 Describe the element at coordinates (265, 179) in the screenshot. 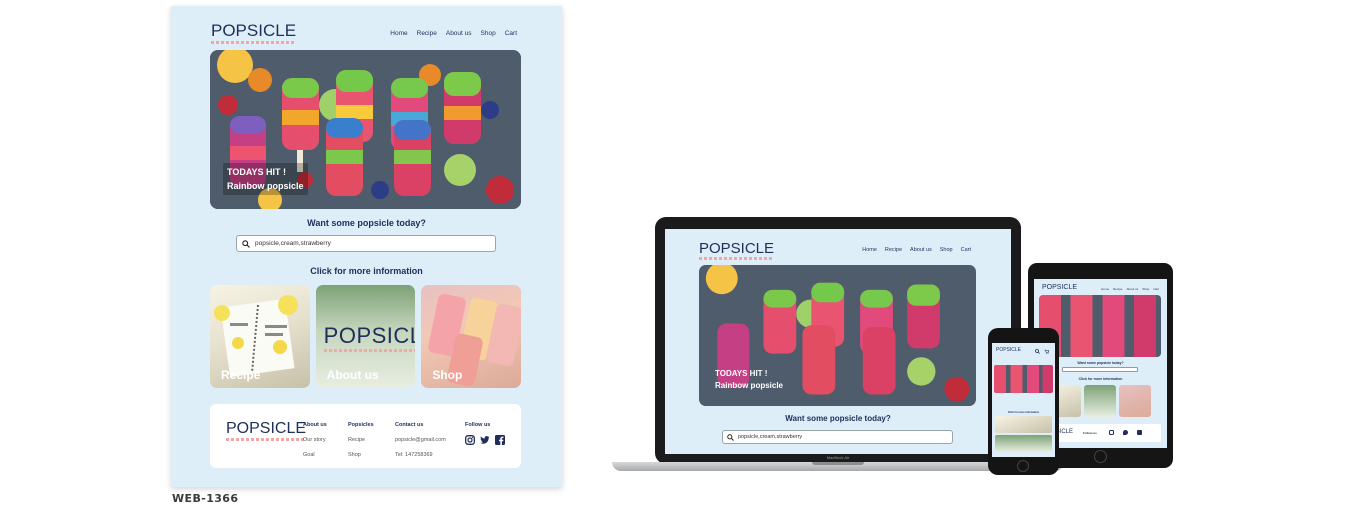

I see `hero-caption: TODAYS HIT ! Rainbow popsicle` at that location.